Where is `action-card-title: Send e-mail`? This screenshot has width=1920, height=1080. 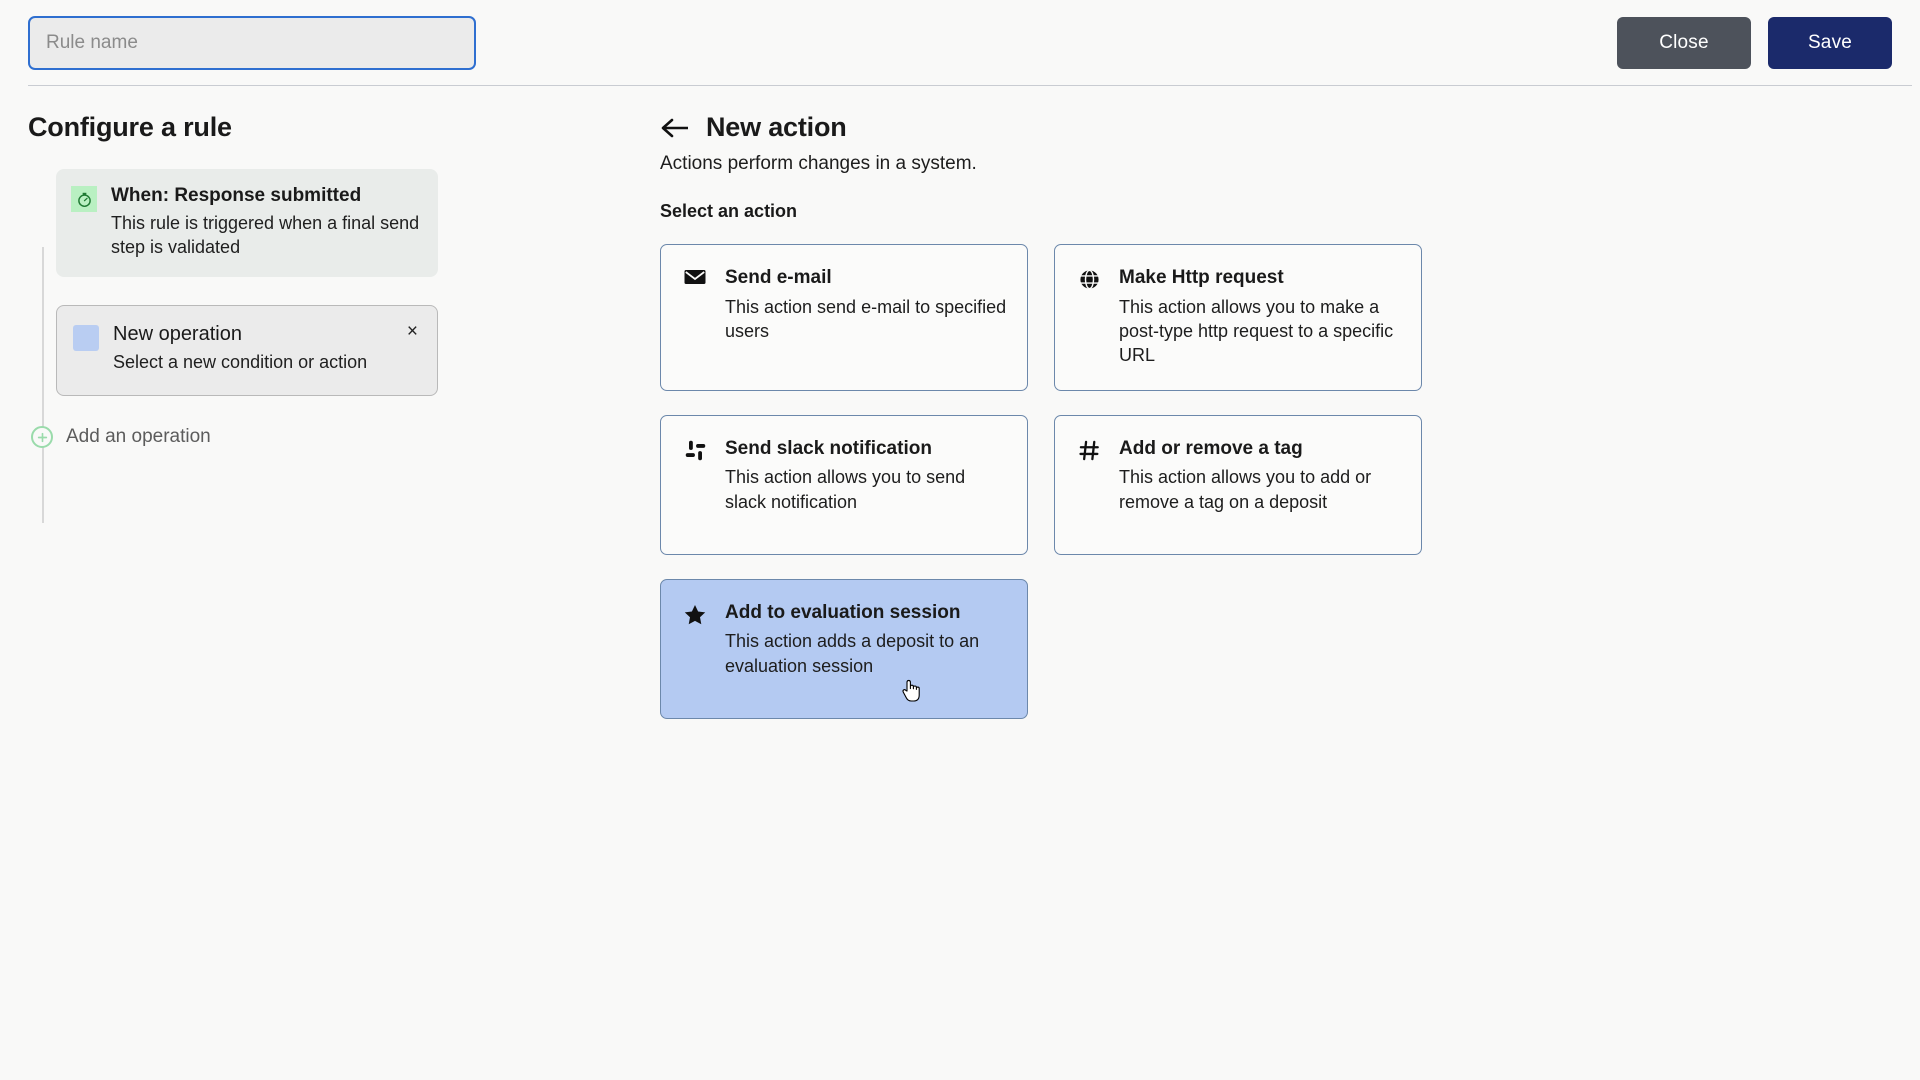 action-card-title: Send e-mail is located at coordinates (778, 277).